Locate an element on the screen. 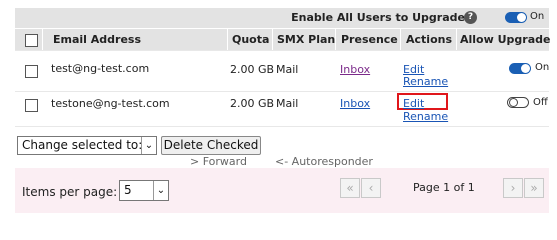 Image resolution: width=557 pixels, height=240 pixels. enable-upgrade-label: Enable All Users to Upgrade is located at coordinates (378, 17).